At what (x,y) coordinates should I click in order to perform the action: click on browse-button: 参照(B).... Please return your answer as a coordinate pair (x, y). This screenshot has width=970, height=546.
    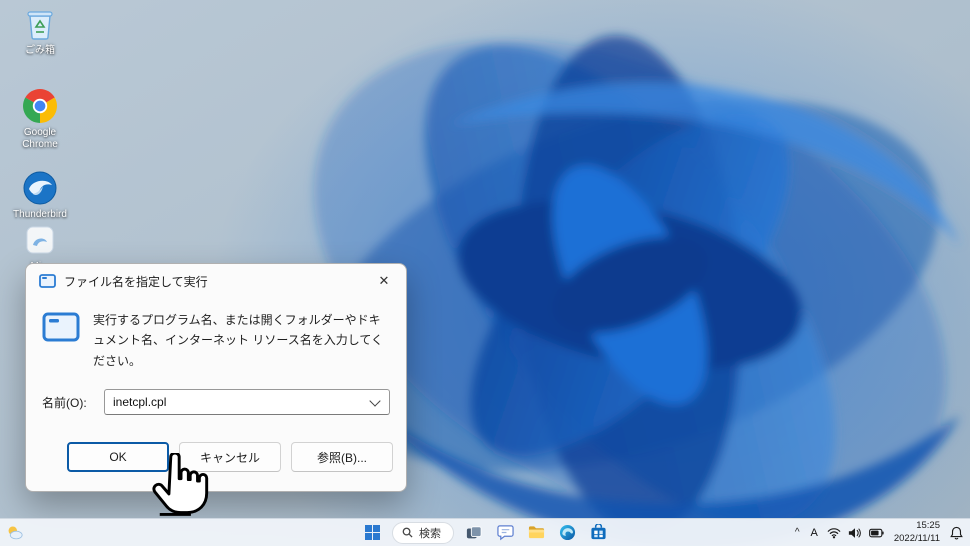
    Looking at the image, I should click on (342, 457).